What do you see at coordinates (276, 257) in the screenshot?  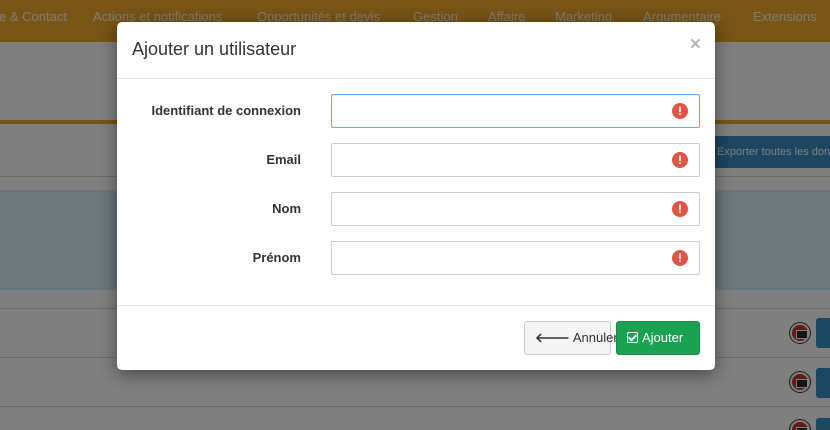 I see `firstname-label: Prénom` at bounding box center [276, 257].